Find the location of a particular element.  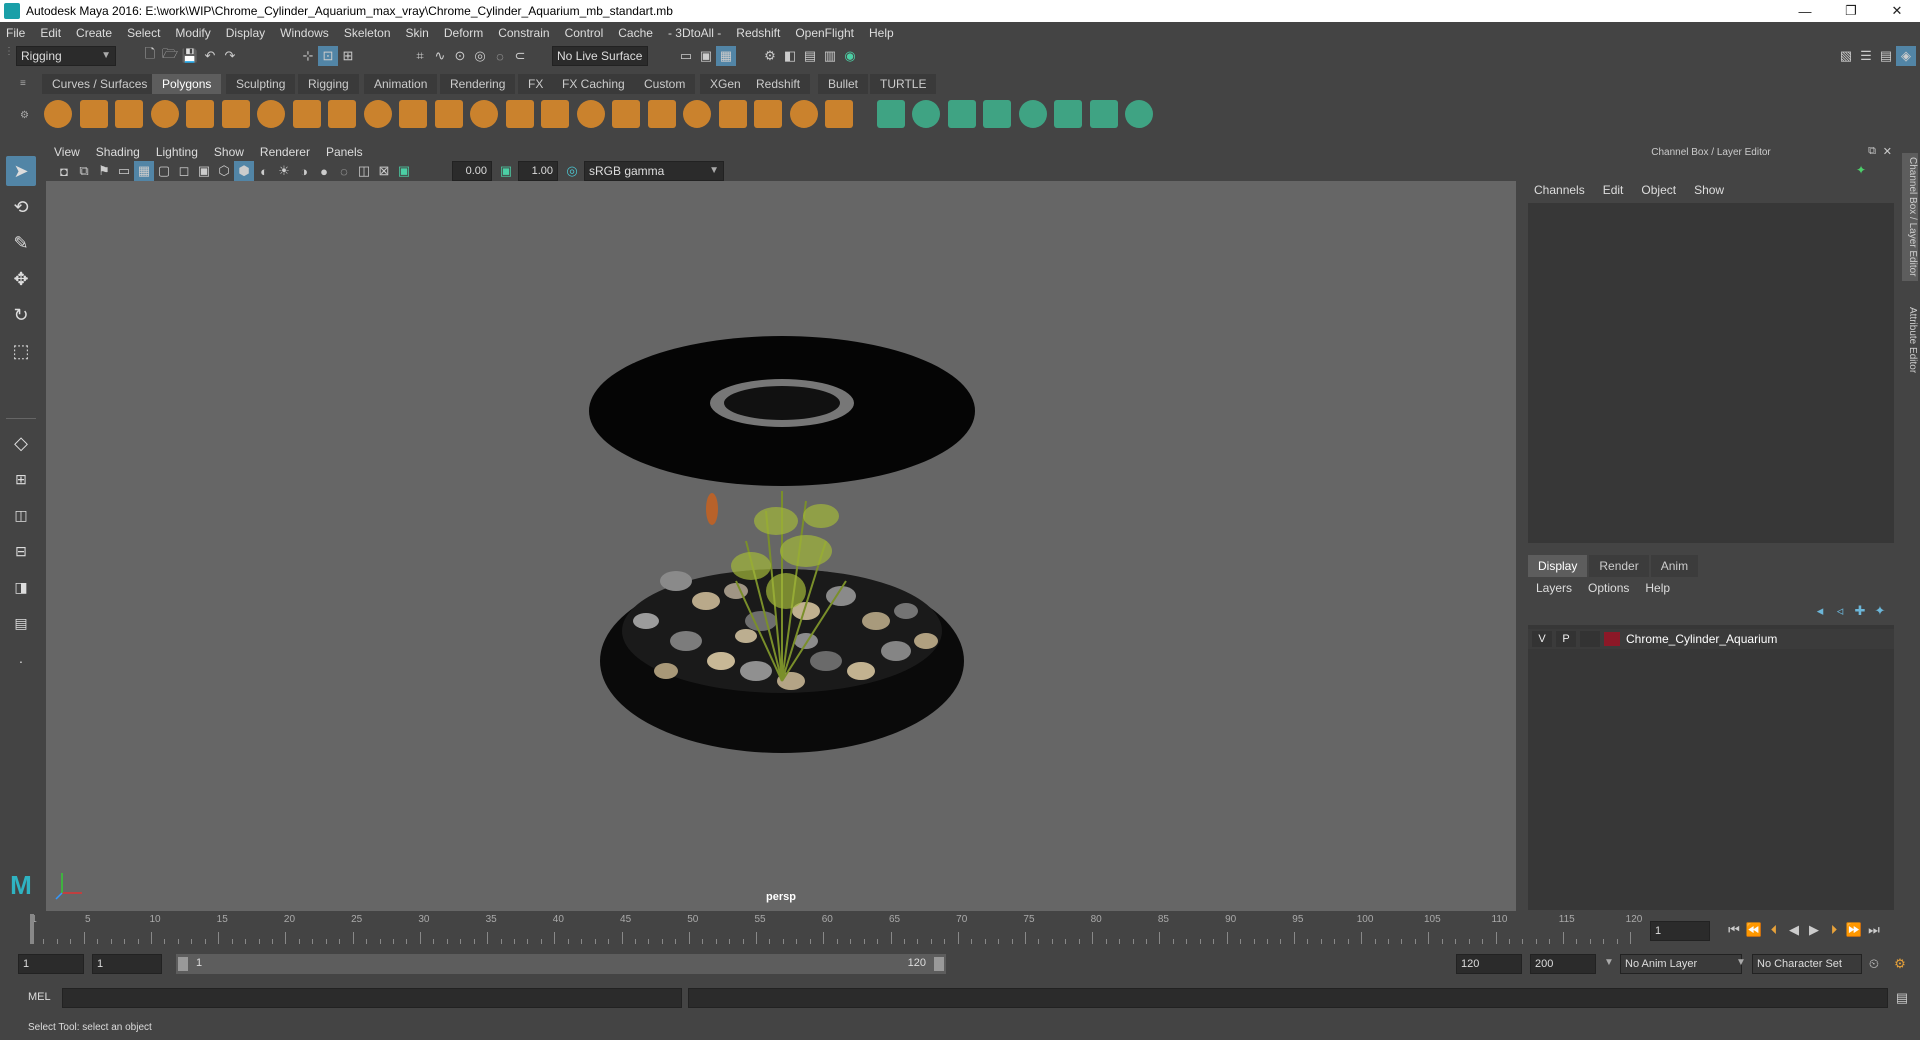

snap-curve-icon: ∿ is located at coordinates (440, 56).